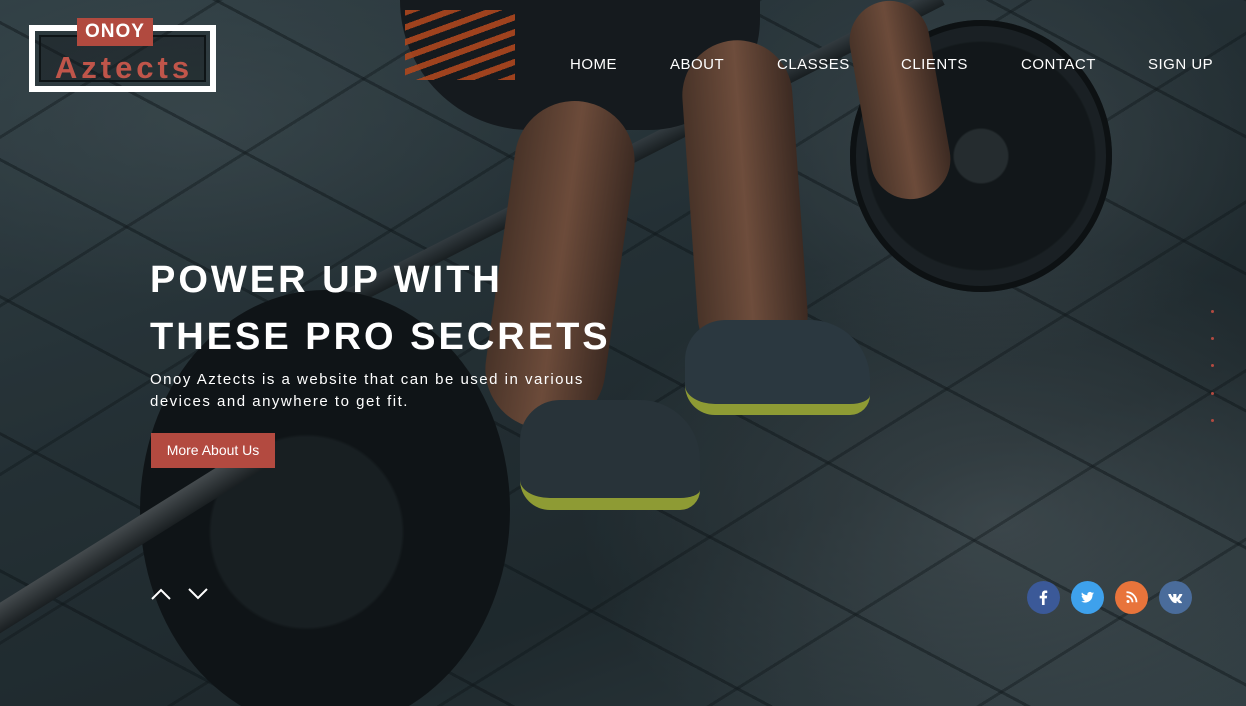  I want to click on nav-sign-up: SIGN UP, so click(1180, 64).